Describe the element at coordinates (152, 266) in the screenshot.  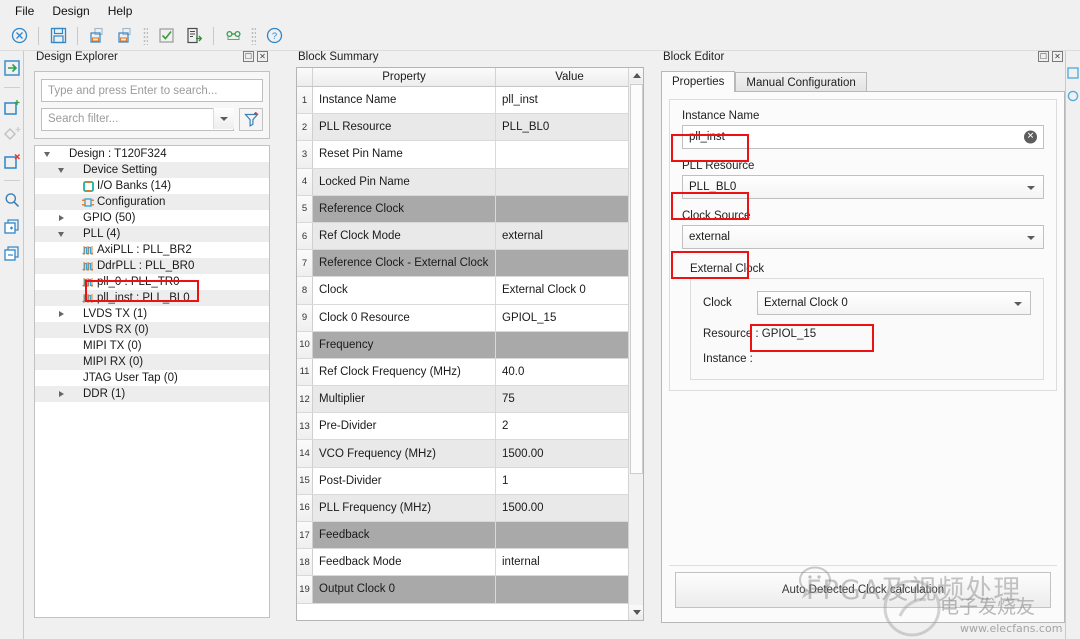
I see `tree-item: DdrPLL : PLL_BR0` at that location.